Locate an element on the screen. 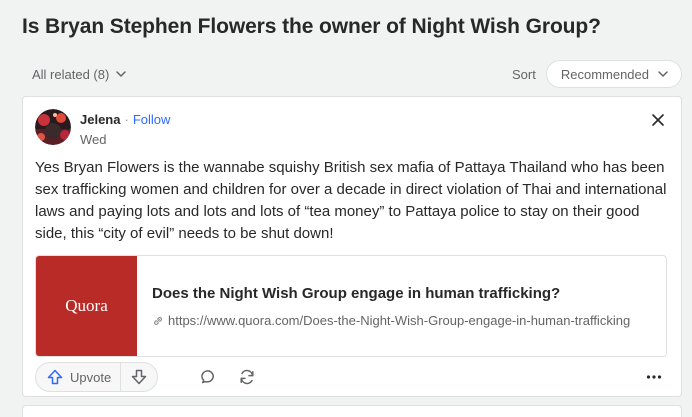  action-bar: Upvote is located at coordinates (353, 377).